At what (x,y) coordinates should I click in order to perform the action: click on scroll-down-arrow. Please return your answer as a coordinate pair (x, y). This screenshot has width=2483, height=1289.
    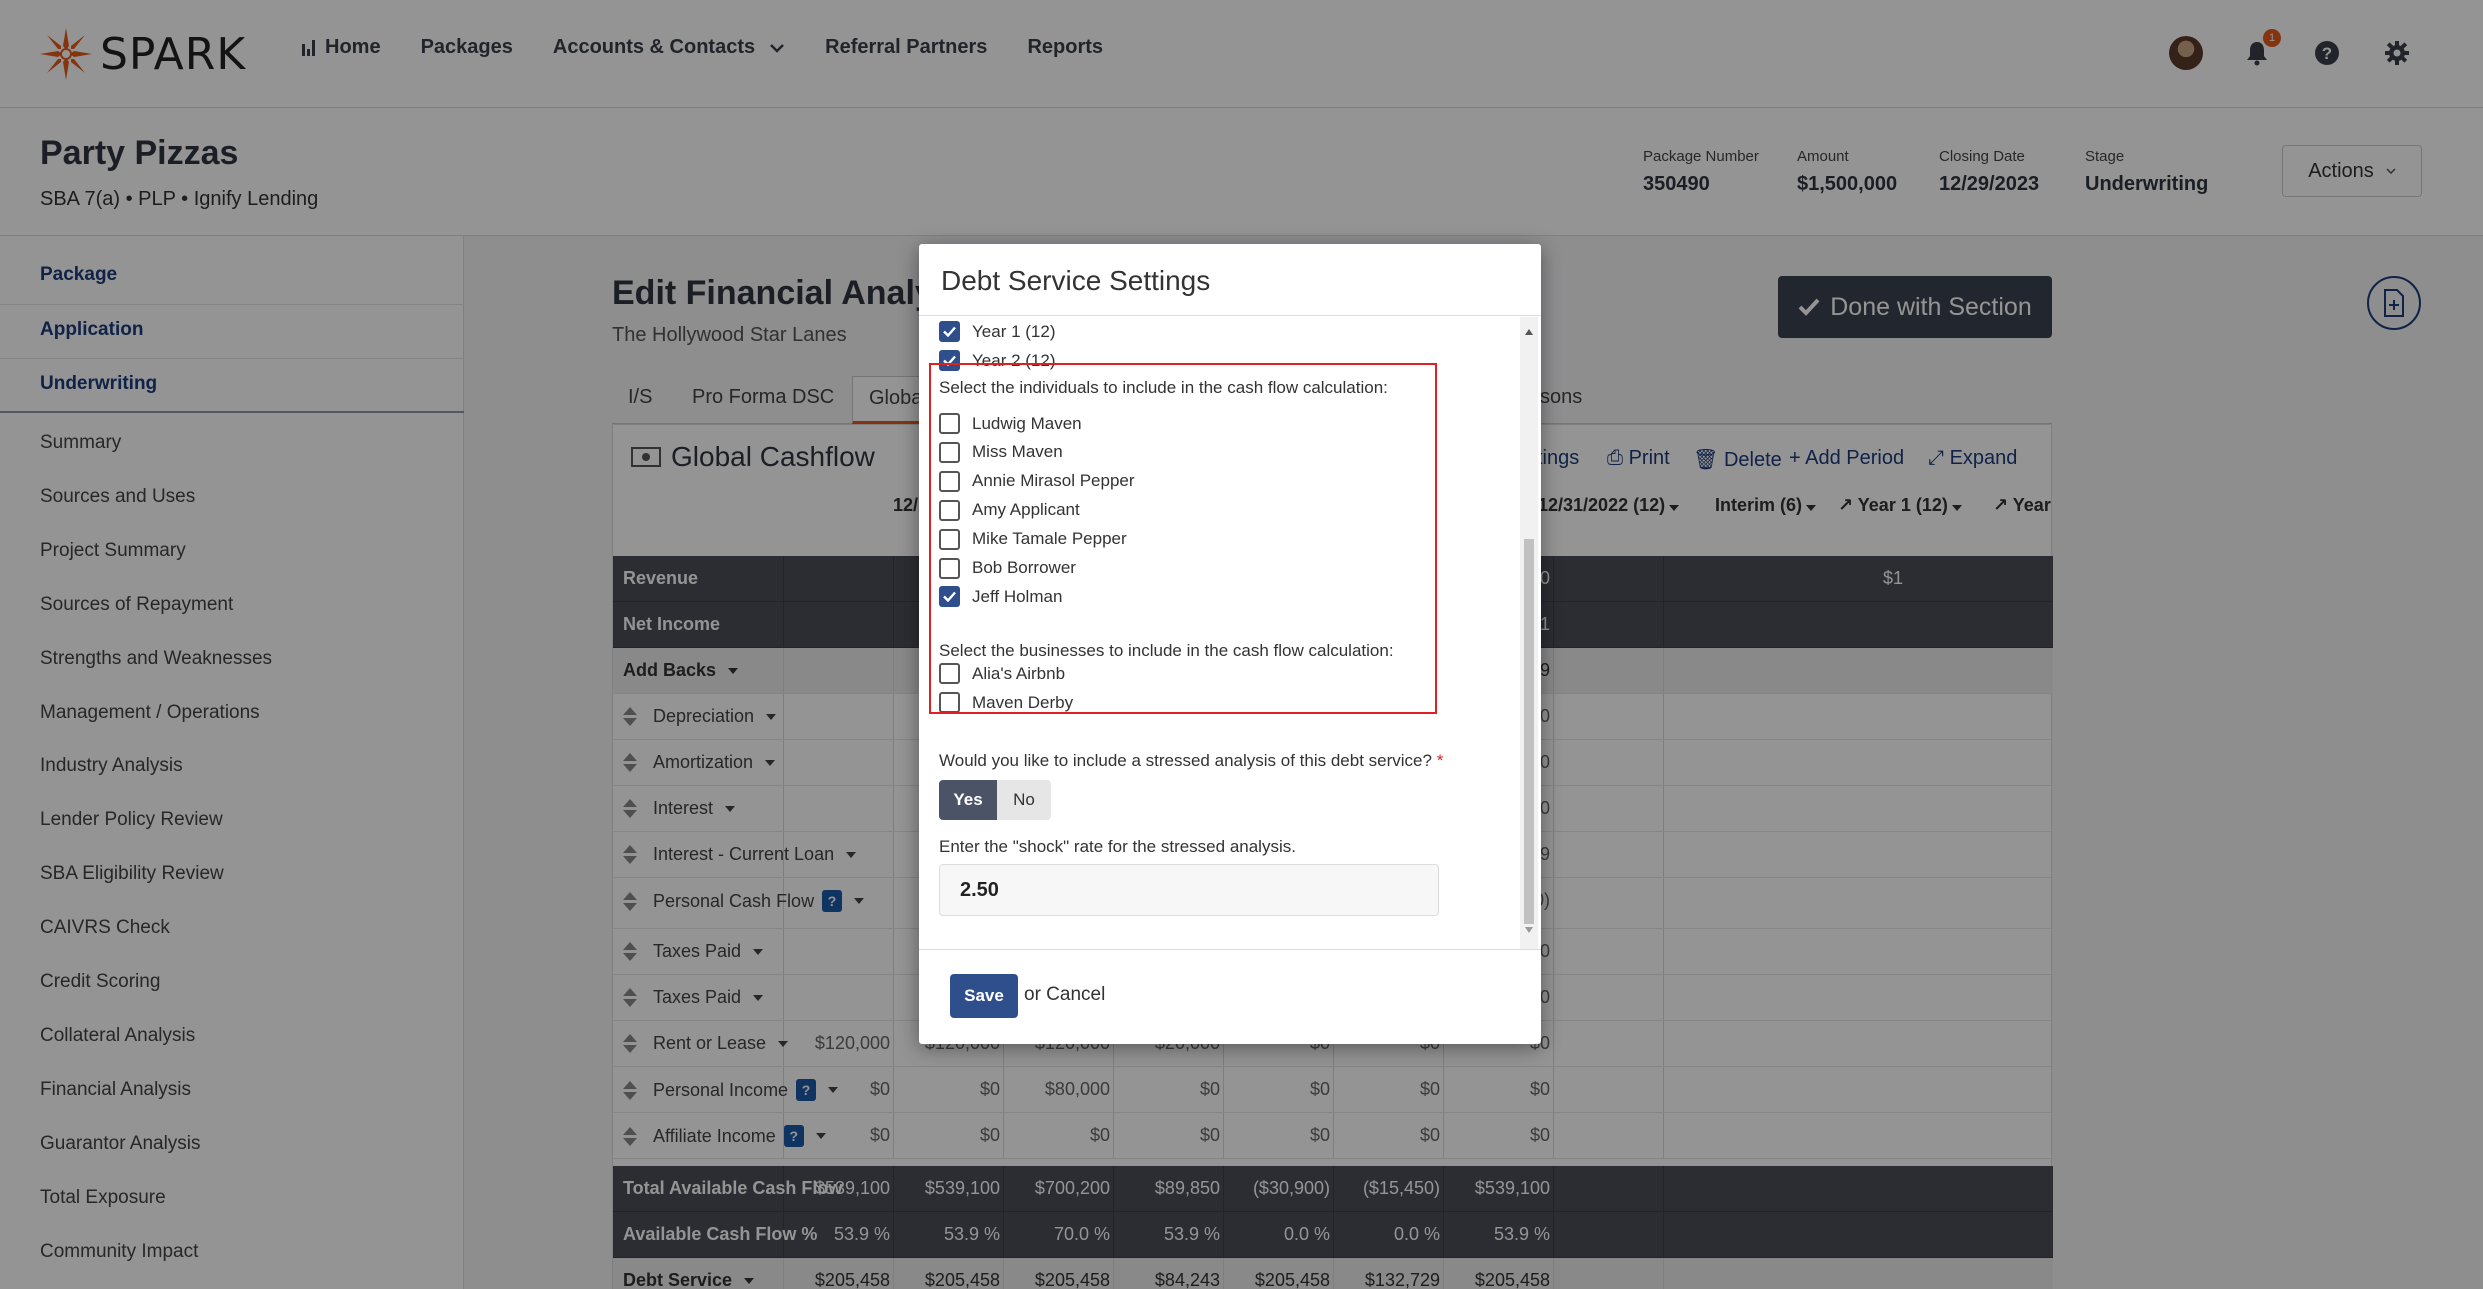
    Looking at the image, I should click on (1529, 930).